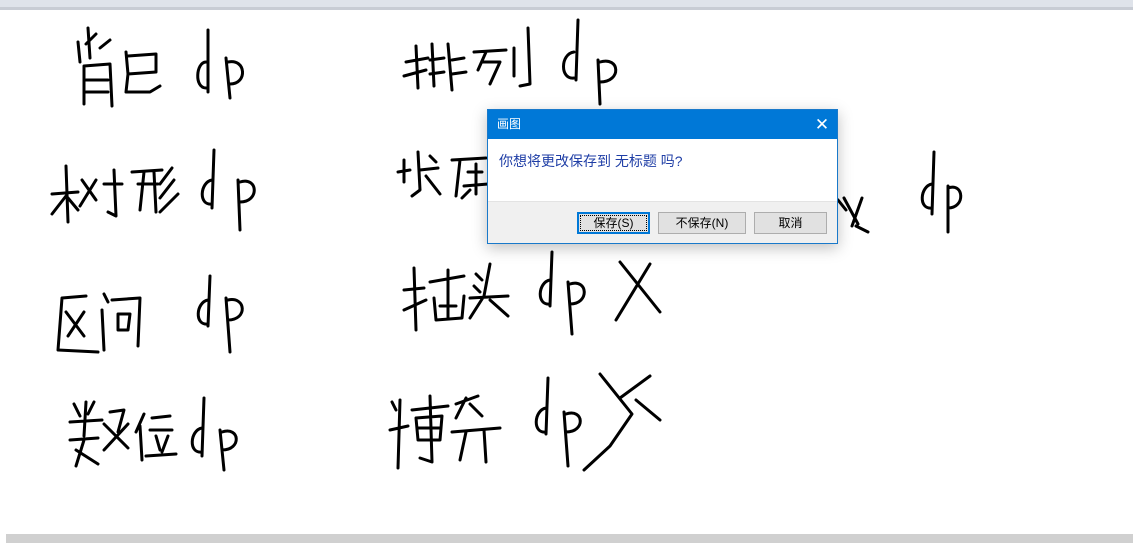 The width and height of the screenshot is (1133, 543). I want to click on dialog-footer: 保存(S) 不保存(N) 取消, so click(662, 222).